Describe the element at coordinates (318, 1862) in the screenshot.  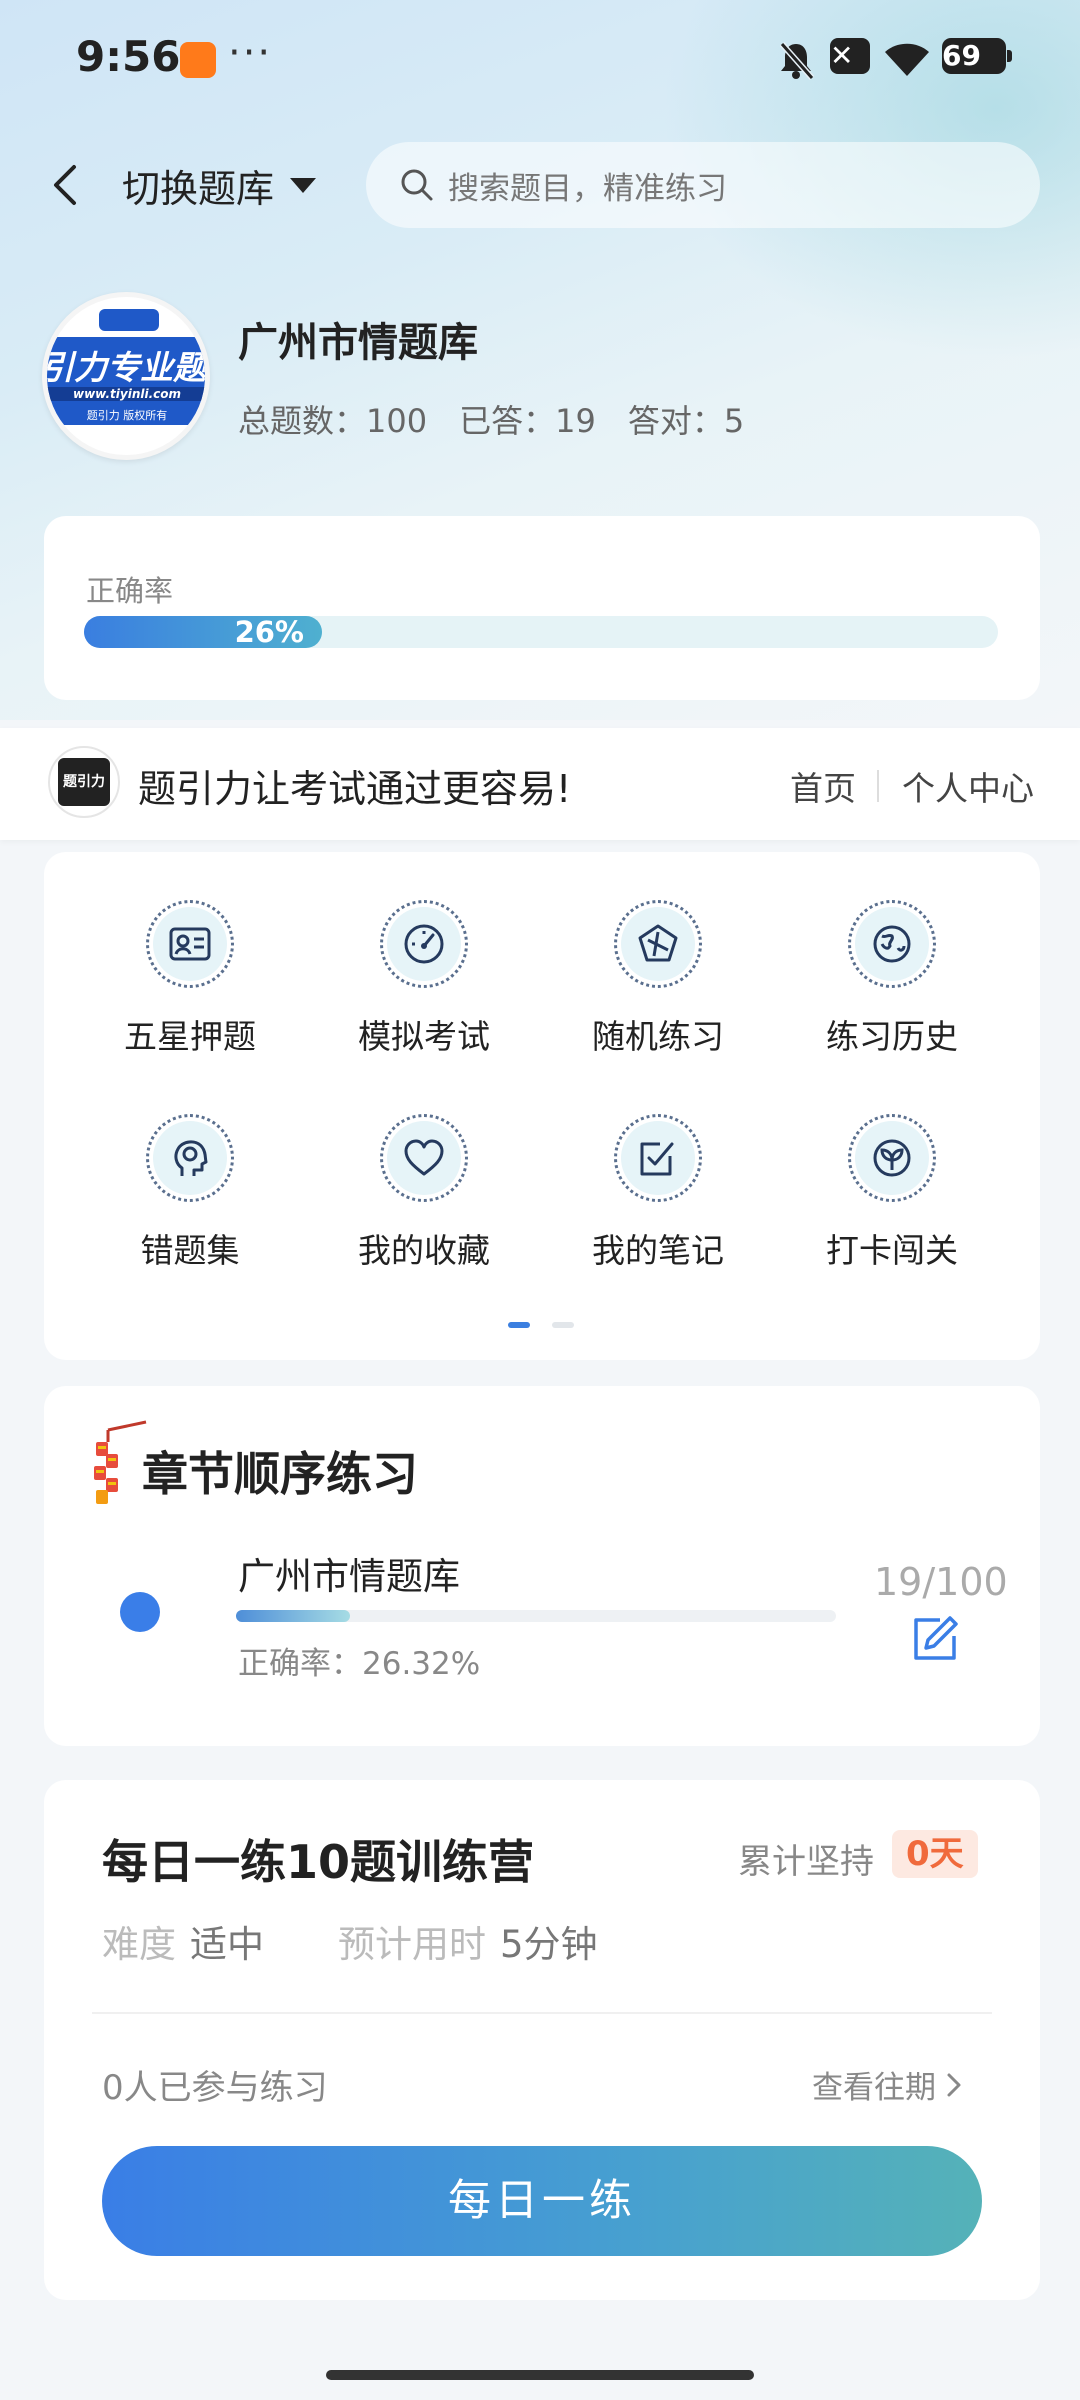
I see `daily-title: 每日一练10题训练营` at that location.